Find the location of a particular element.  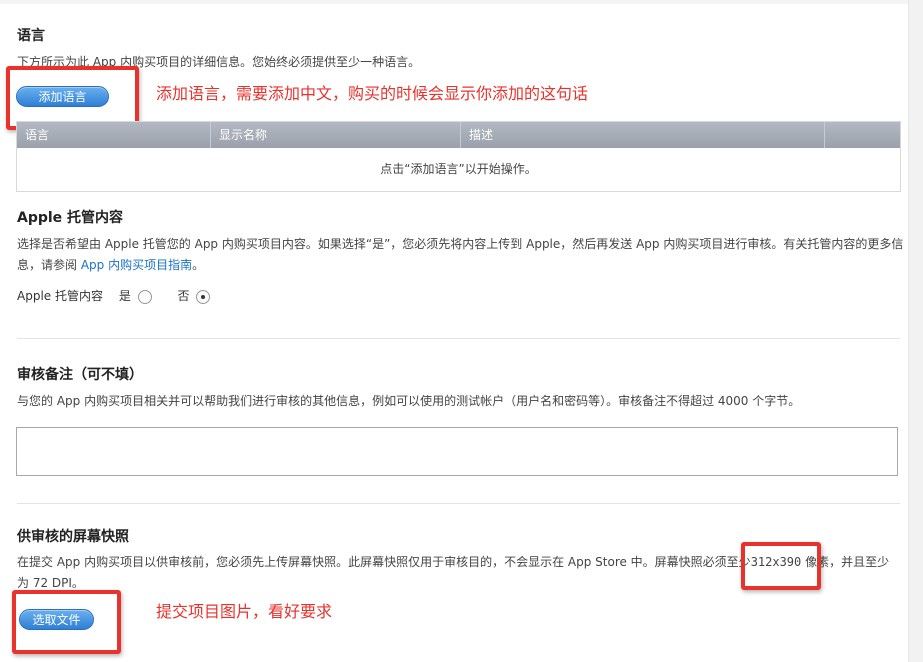

column-header-display-name: 显示名称 is located at coordinates (336, 135).